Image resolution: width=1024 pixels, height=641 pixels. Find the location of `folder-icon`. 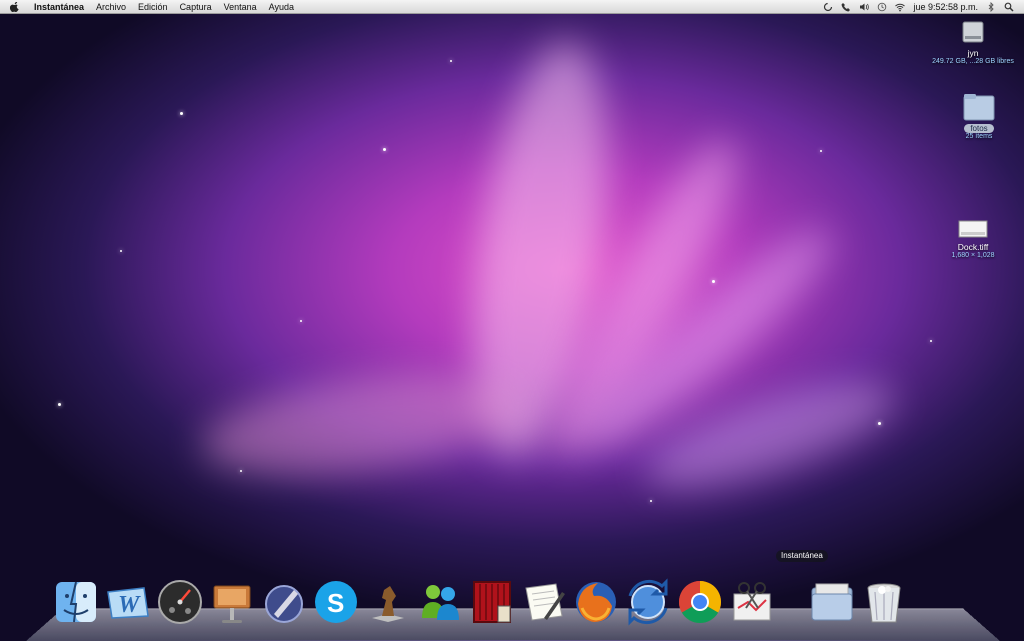

folder-icon is located at coordinates (979, 107).